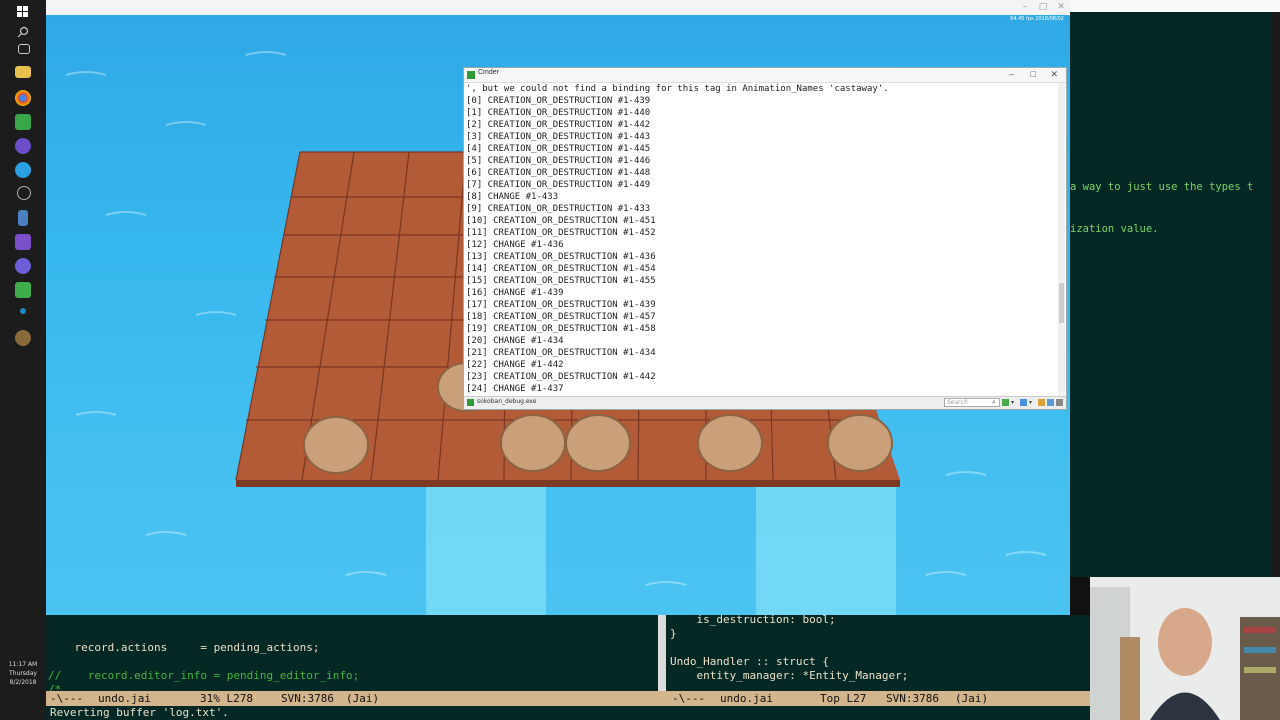 This screenshot has width=1280, height=720. Describe the element at coordinates (789, 675) in the screenshot. I see `code-line: entity_manager: *Entity_Manager;` at that location.